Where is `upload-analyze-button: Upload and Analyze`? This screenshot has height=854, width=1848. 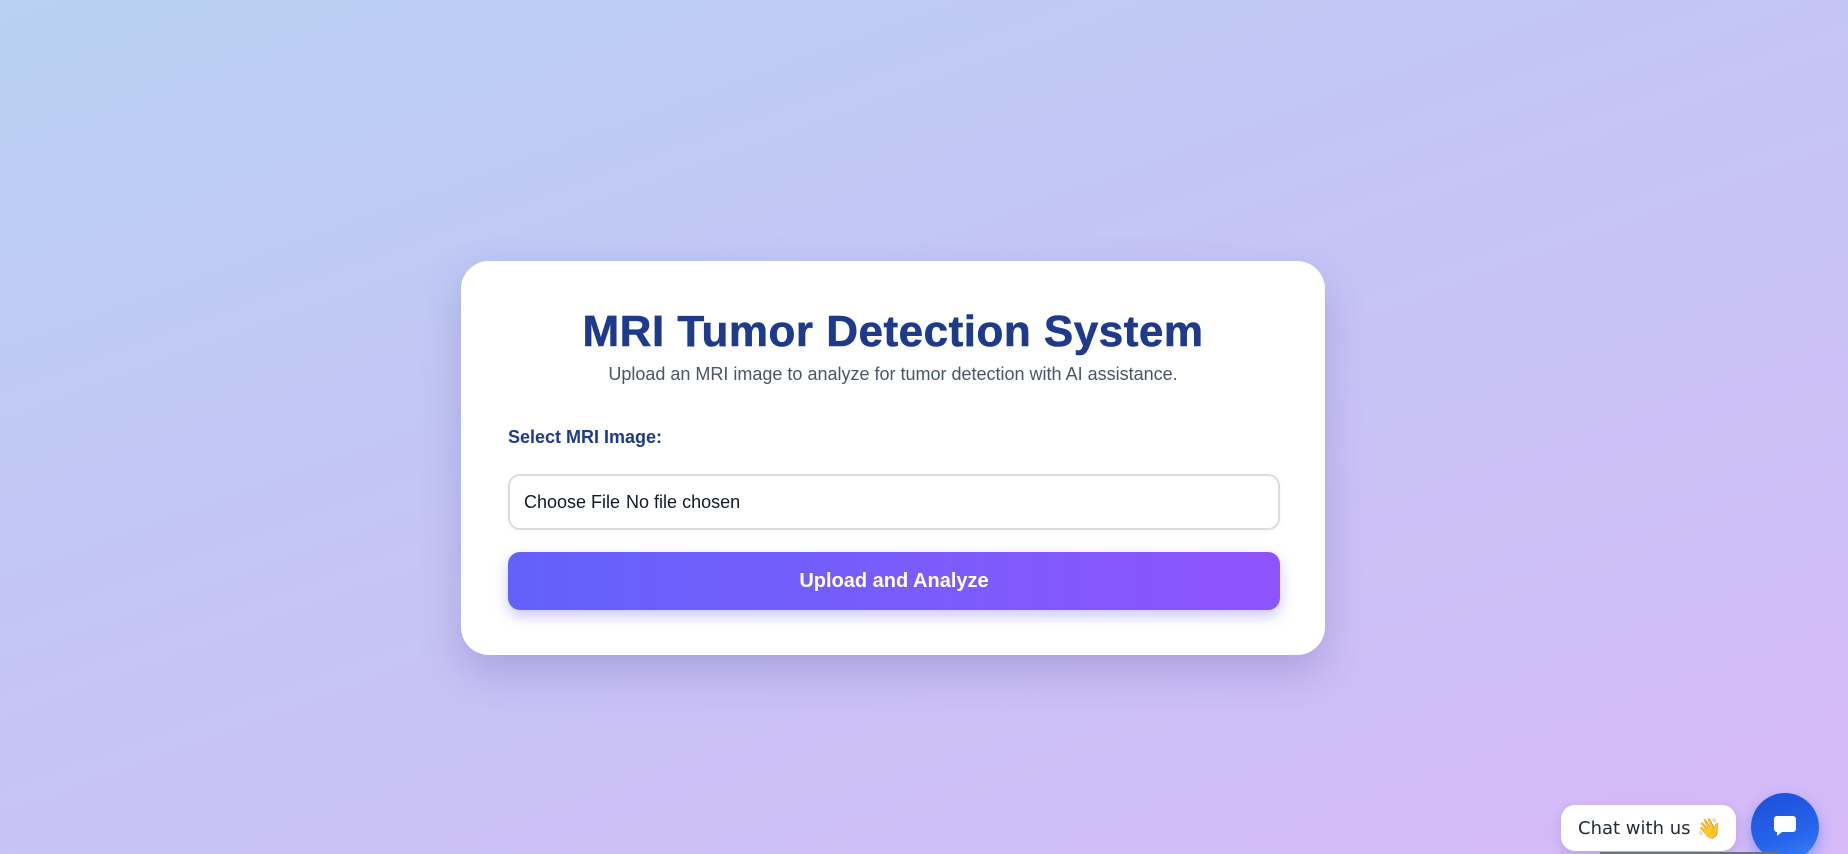 upload-analyze-button: Upload and Analyze is located at coordinates (894, 581).